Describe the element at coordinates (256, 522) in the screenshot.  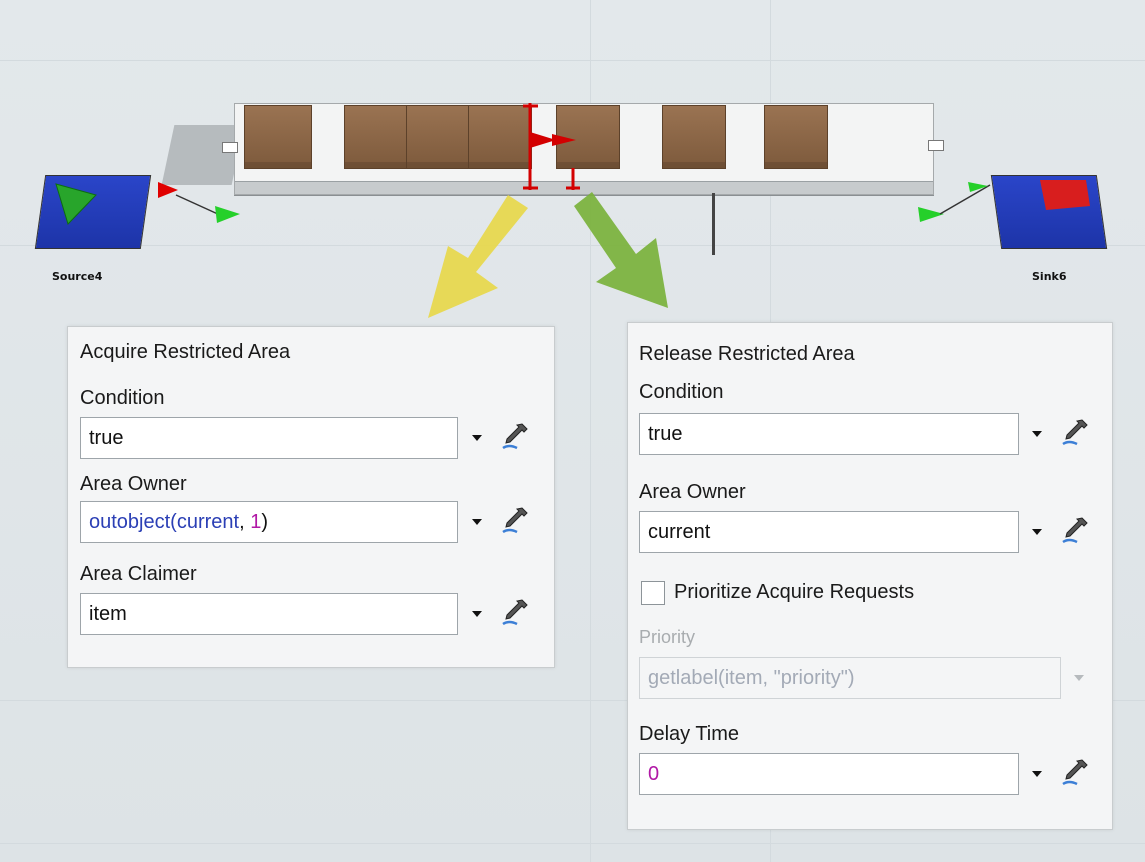
I see `code-number: 1` at that location.